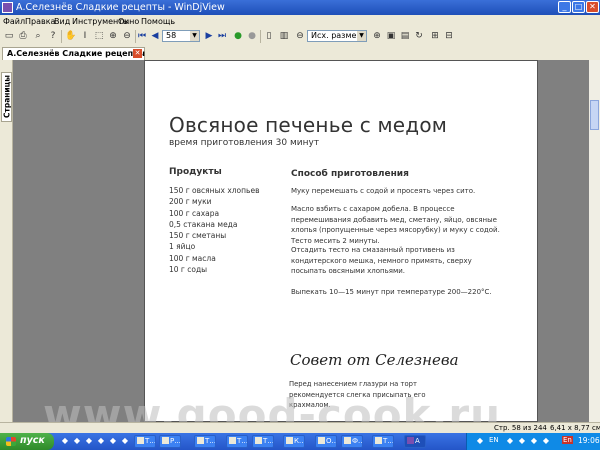  What do you see at coordinates (284, 36) in the screenshot?
I see `continuous-icon: ▥` at bounding box center [284, 36].